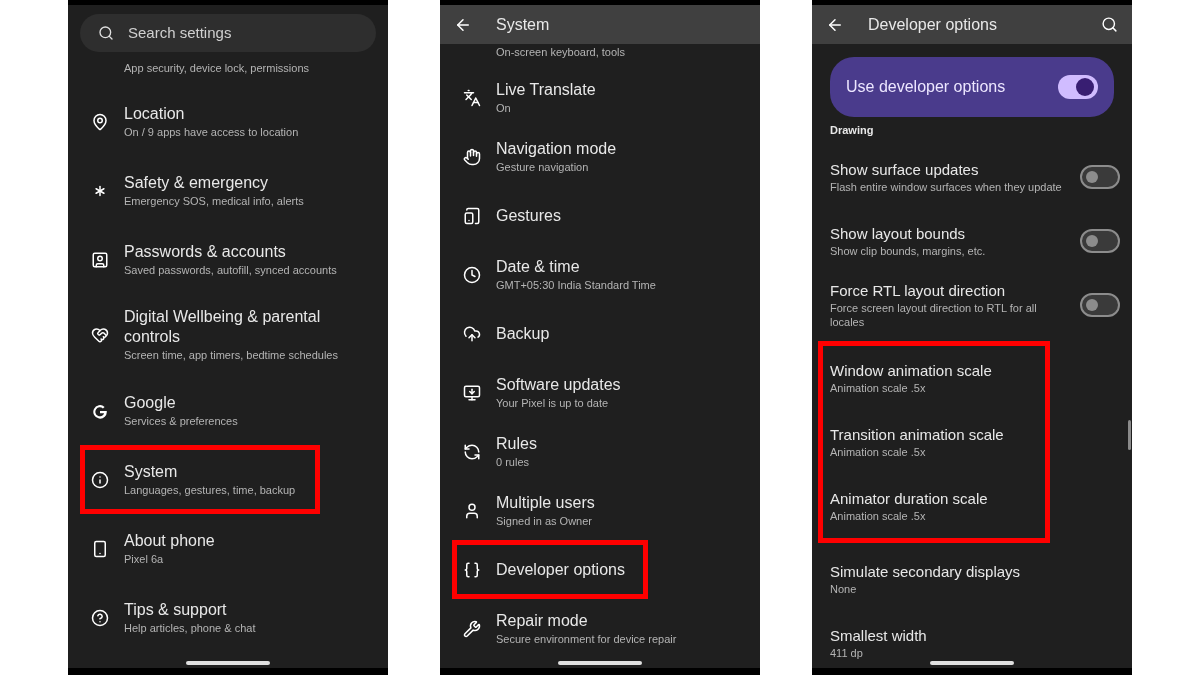 The height and width of the screenshot is (675, 1200). I want to click on item-title: Gestures, so click(528, 215).